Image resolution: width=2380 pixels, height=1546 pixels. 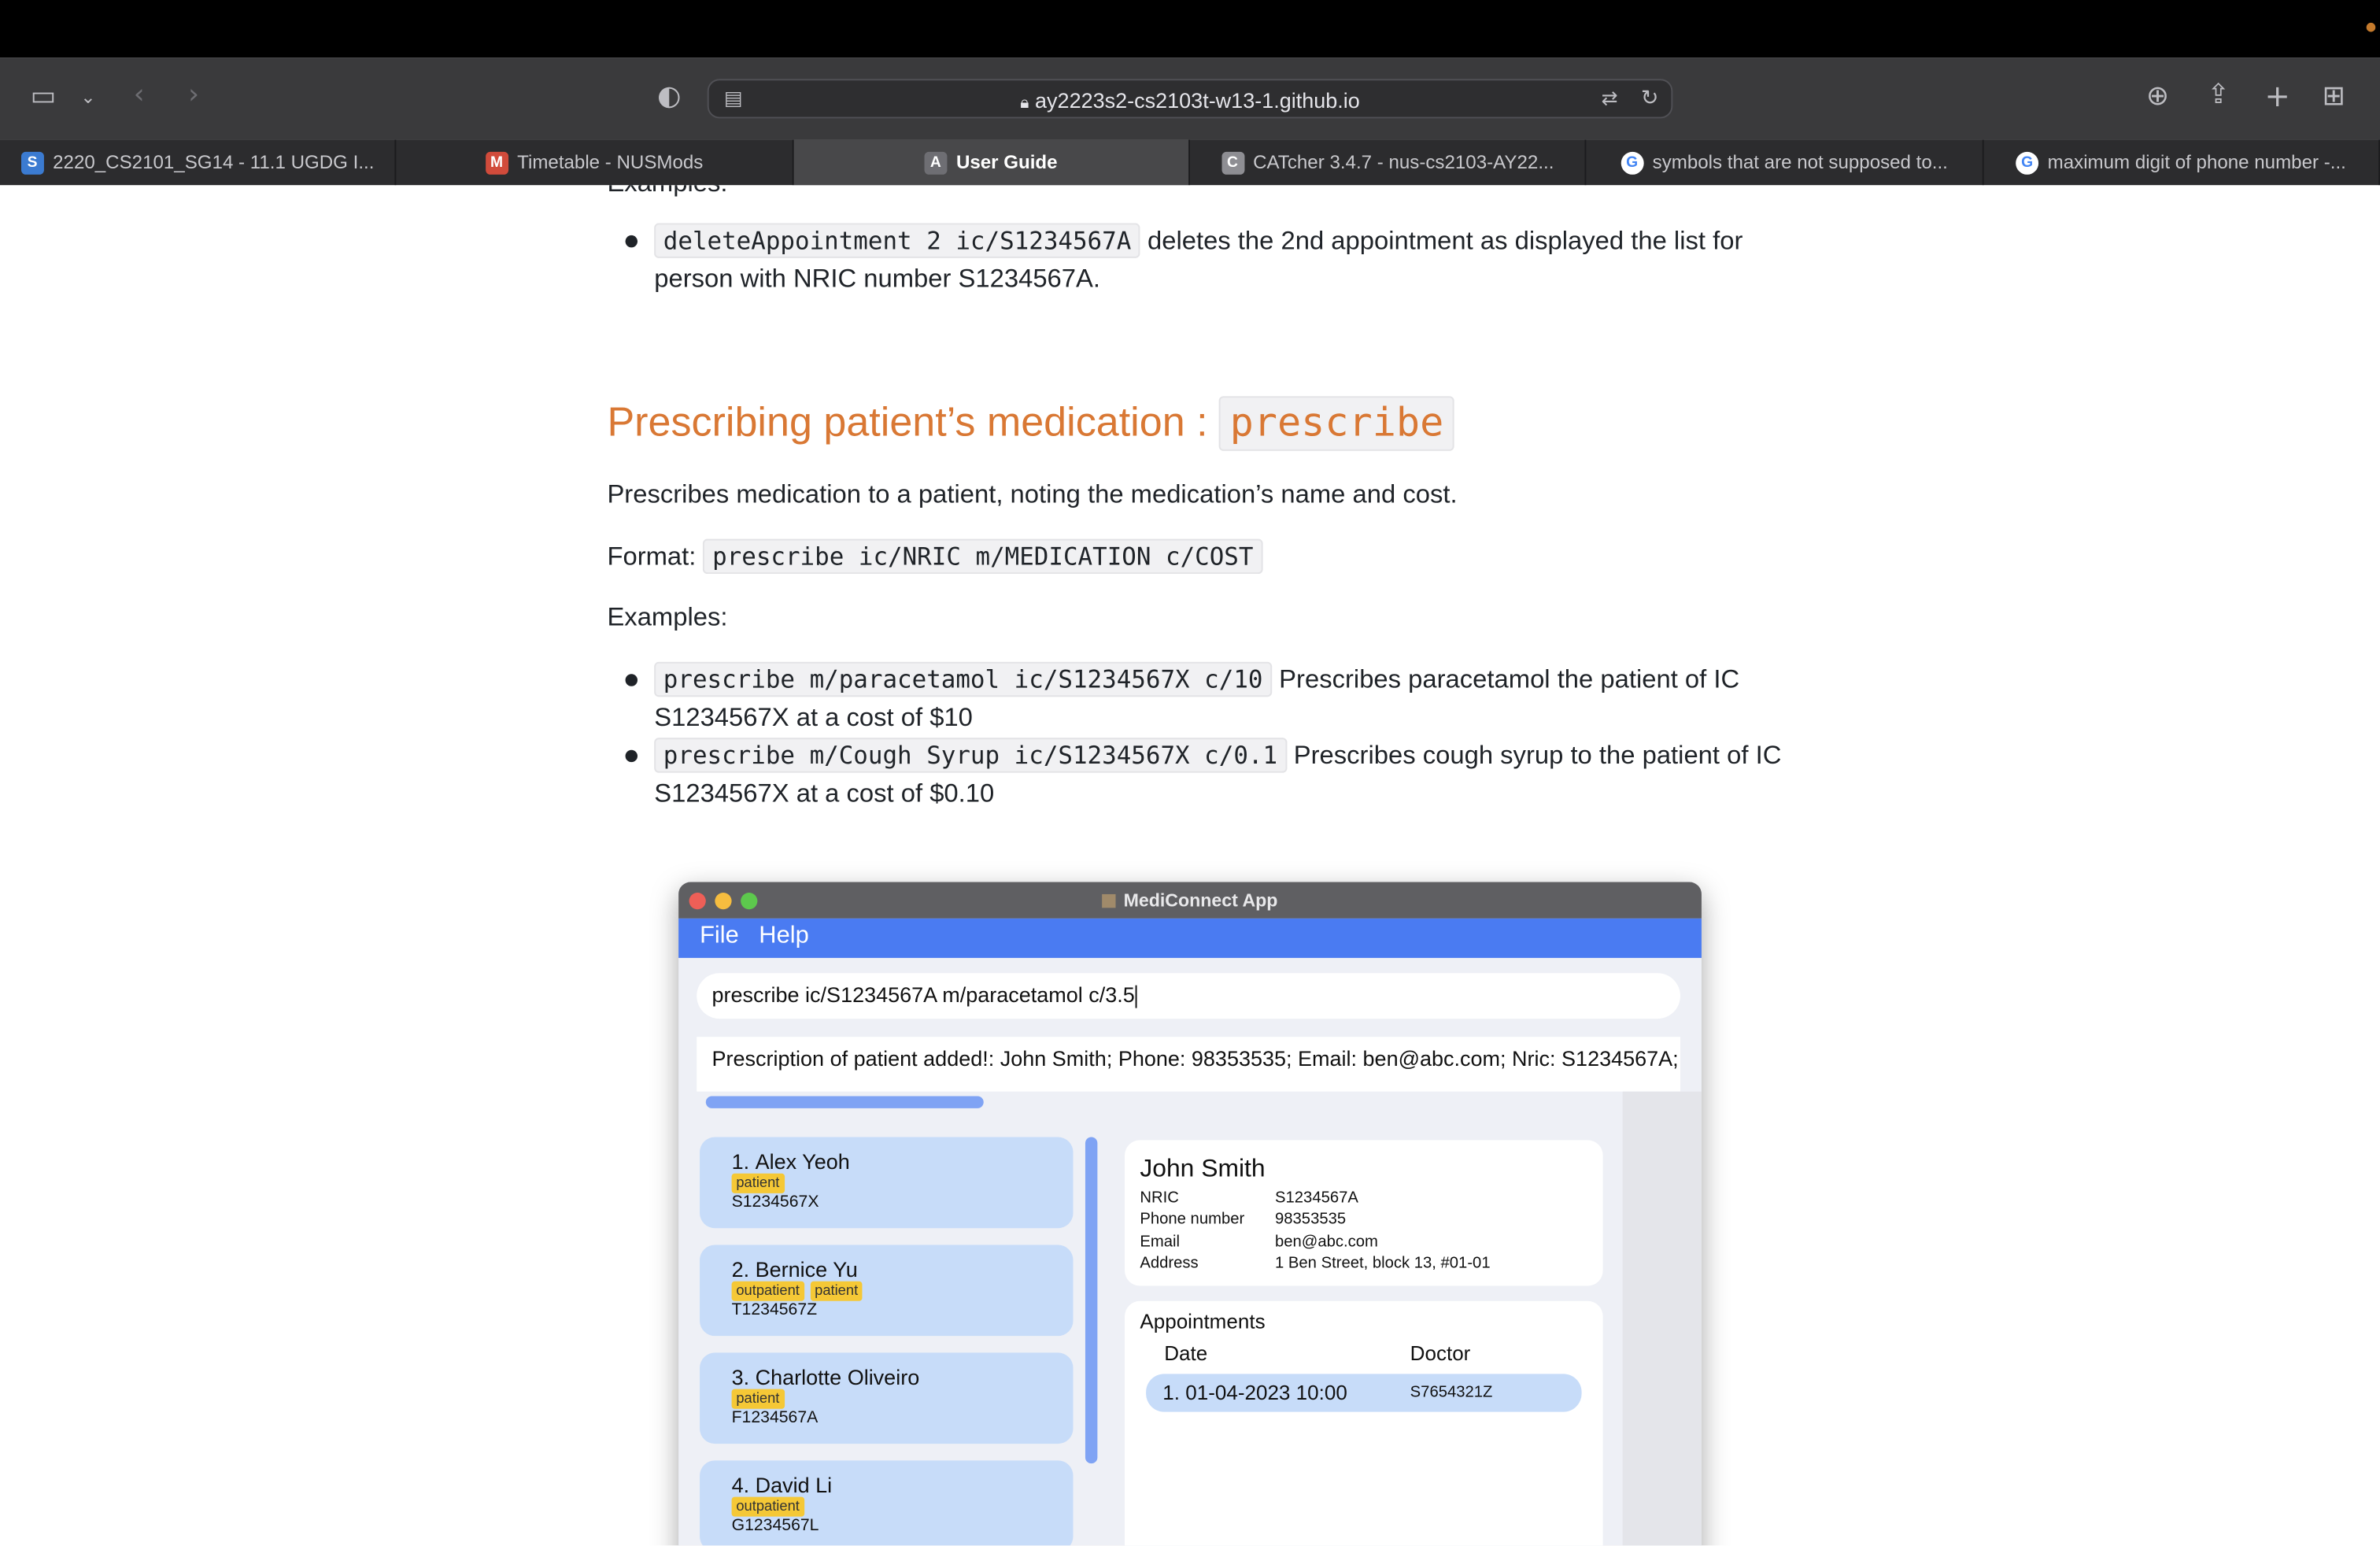 What do you see at coordinates (1171, 1392) in the screenshot?
I see `appointment-index: 1.` at bounding box center [1171, 1392].